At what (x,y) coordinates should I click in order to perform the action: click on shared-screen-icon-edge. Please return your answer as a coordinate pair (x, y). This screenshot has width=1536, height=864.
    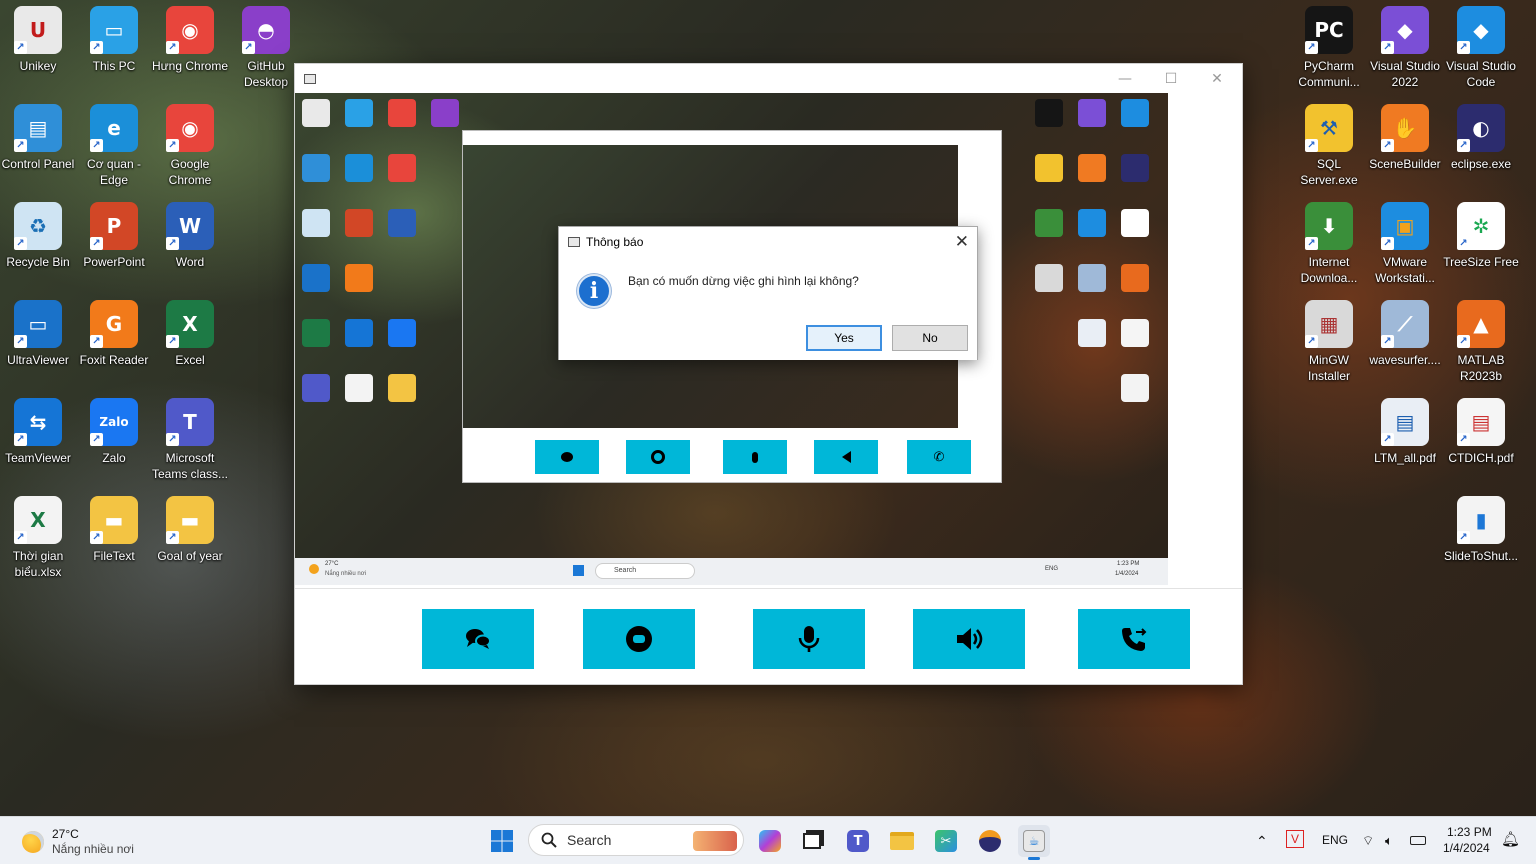
    Looking at the image, I should click on (359, 168).